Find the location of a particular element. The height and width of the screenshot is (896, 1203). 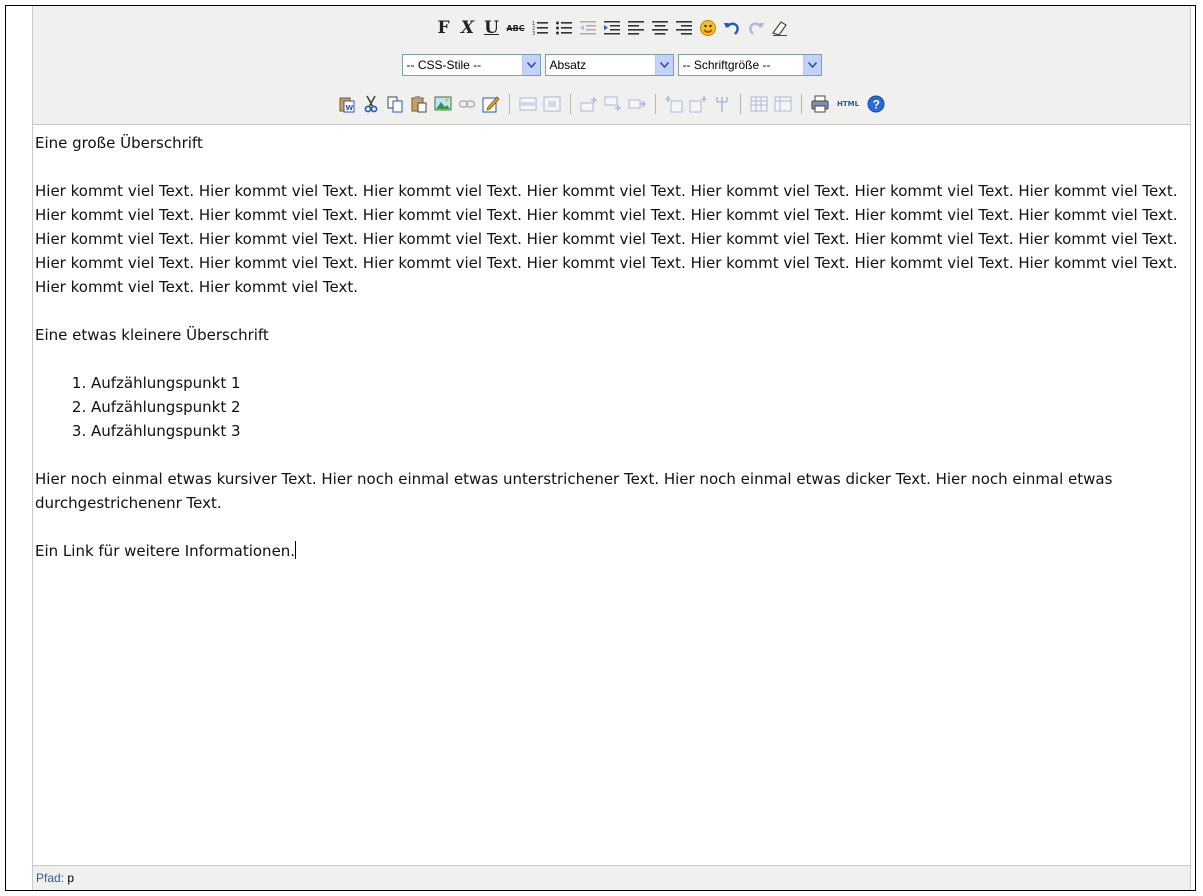

format-value: Absatz is located at coordinates (568, 65).